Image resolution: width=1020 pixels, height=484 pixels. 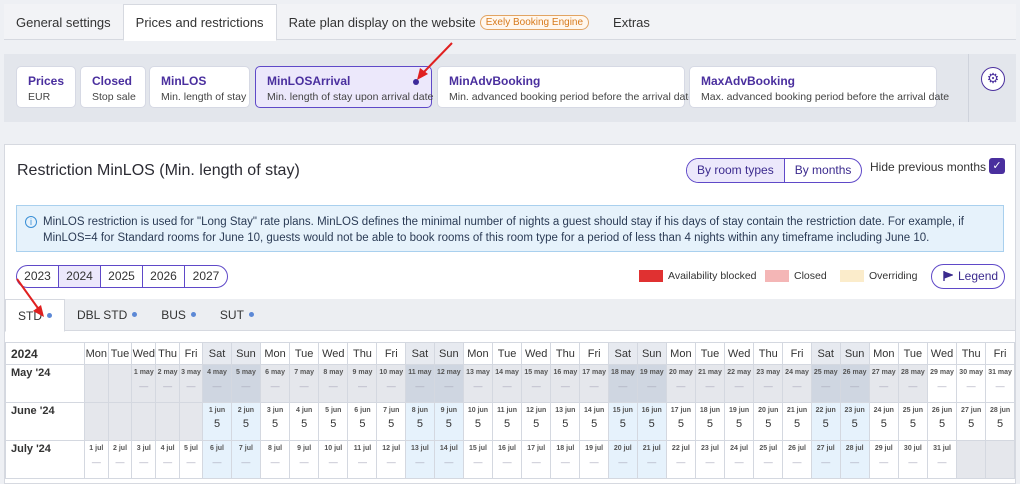 What do you see at coordinates (63, 22) in the screenshot?
I see `tab-general-settings: General settings` at bounding box center [63, 22].